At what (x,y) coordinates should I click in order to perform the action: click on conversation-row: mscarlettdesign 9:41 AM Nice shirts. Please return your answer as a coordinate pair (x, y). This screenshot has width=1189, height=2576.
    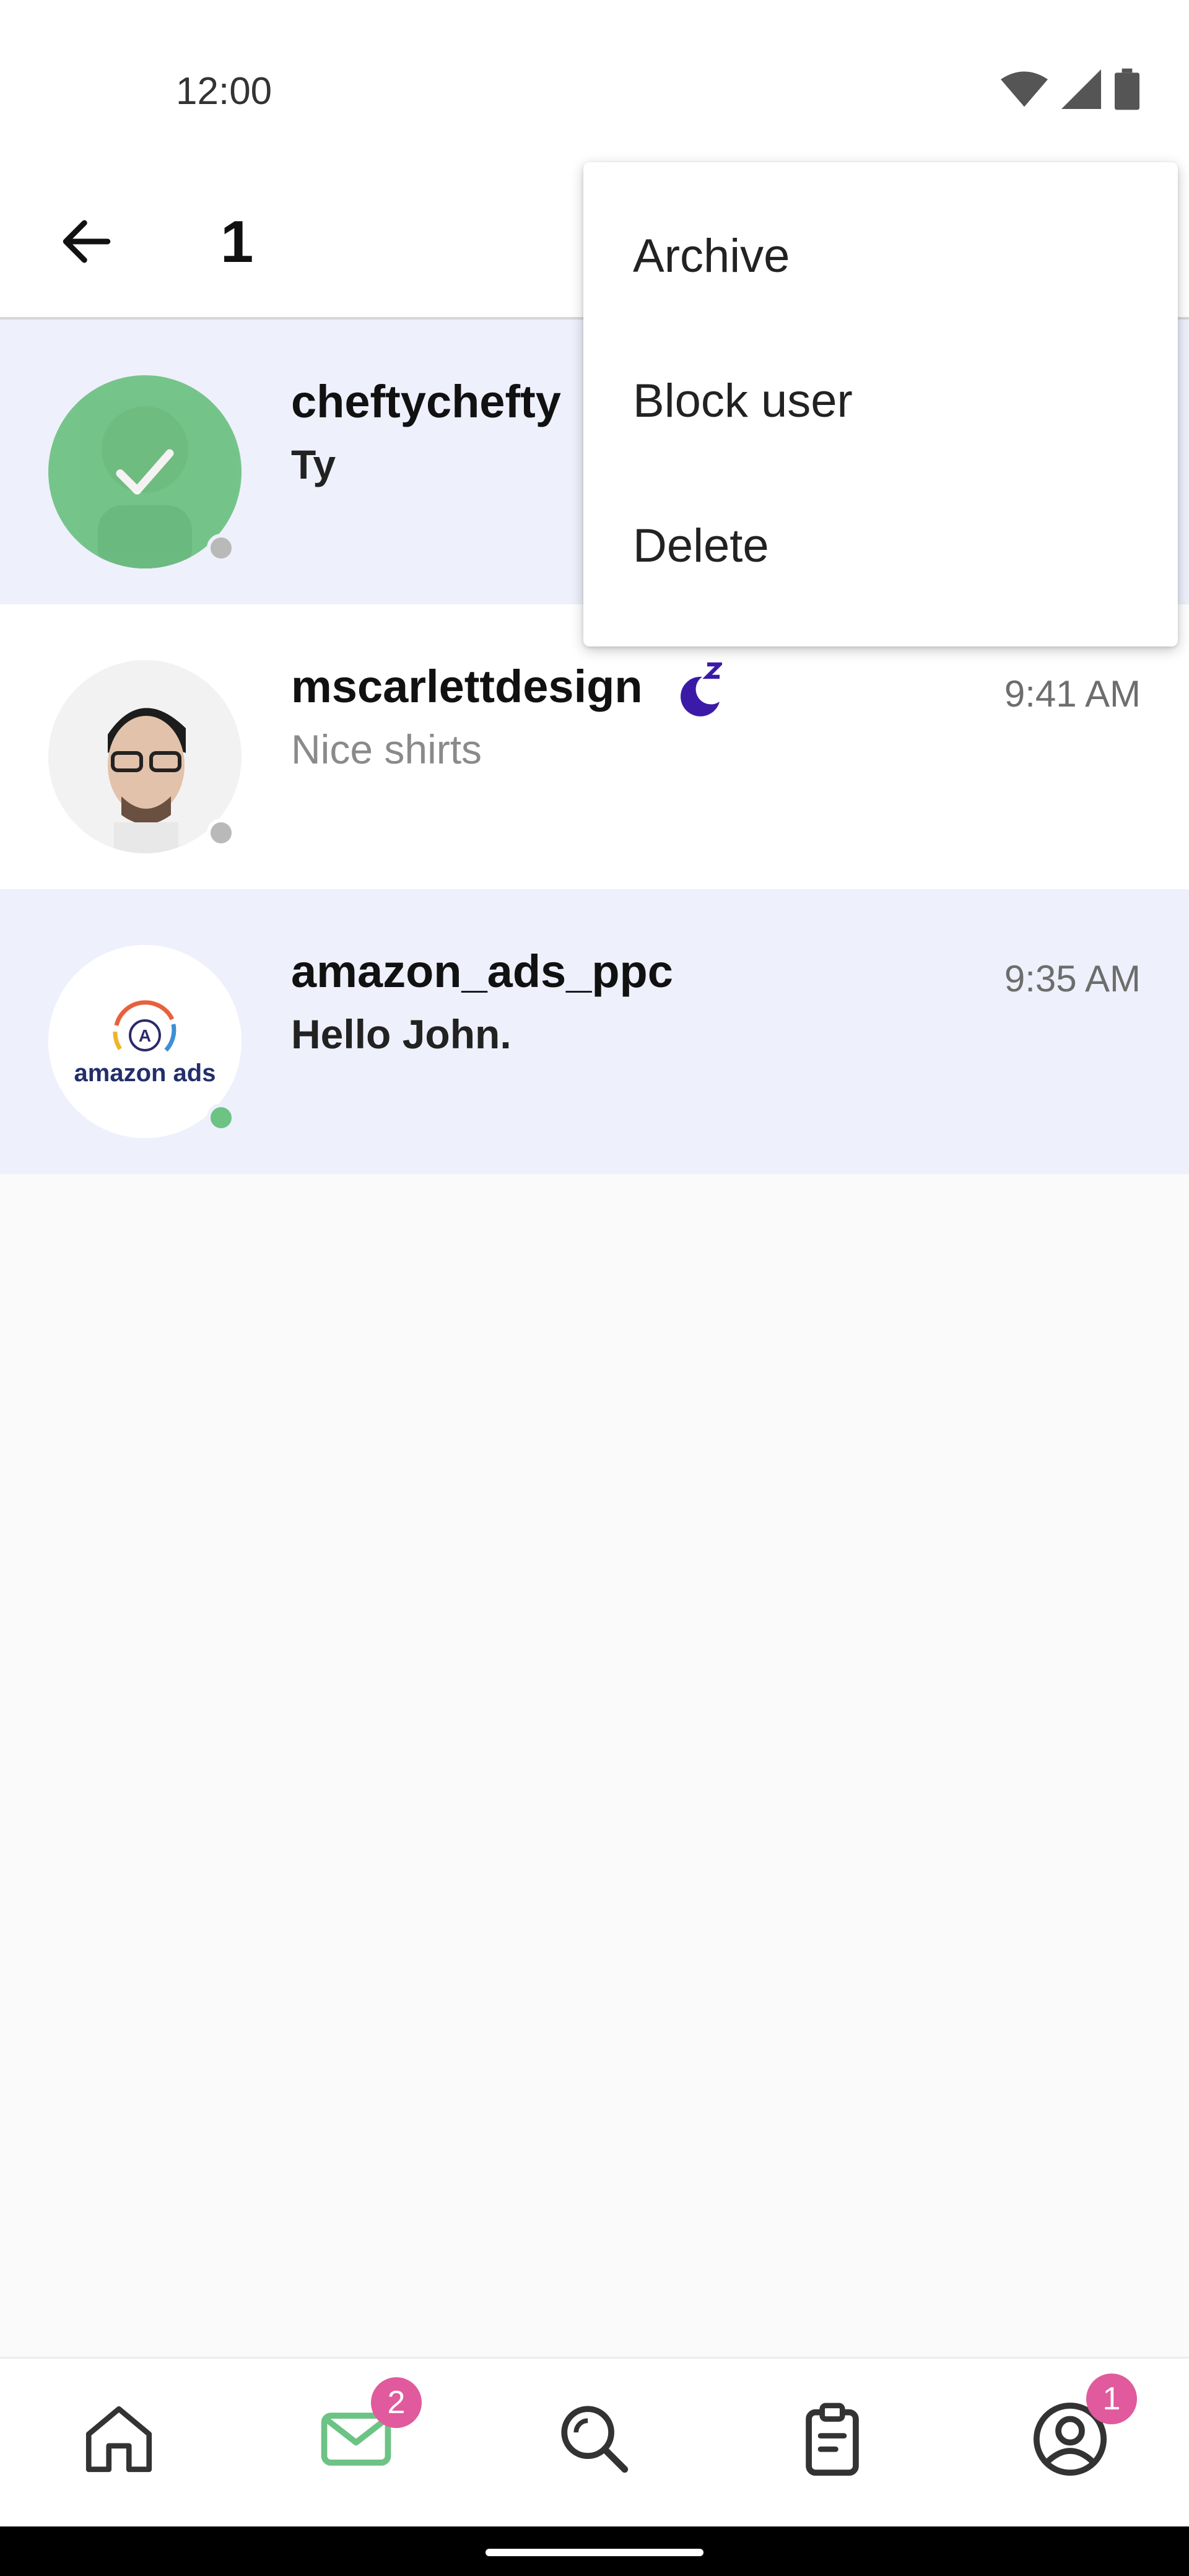
    Looking at the image, I should click on (594, 746).